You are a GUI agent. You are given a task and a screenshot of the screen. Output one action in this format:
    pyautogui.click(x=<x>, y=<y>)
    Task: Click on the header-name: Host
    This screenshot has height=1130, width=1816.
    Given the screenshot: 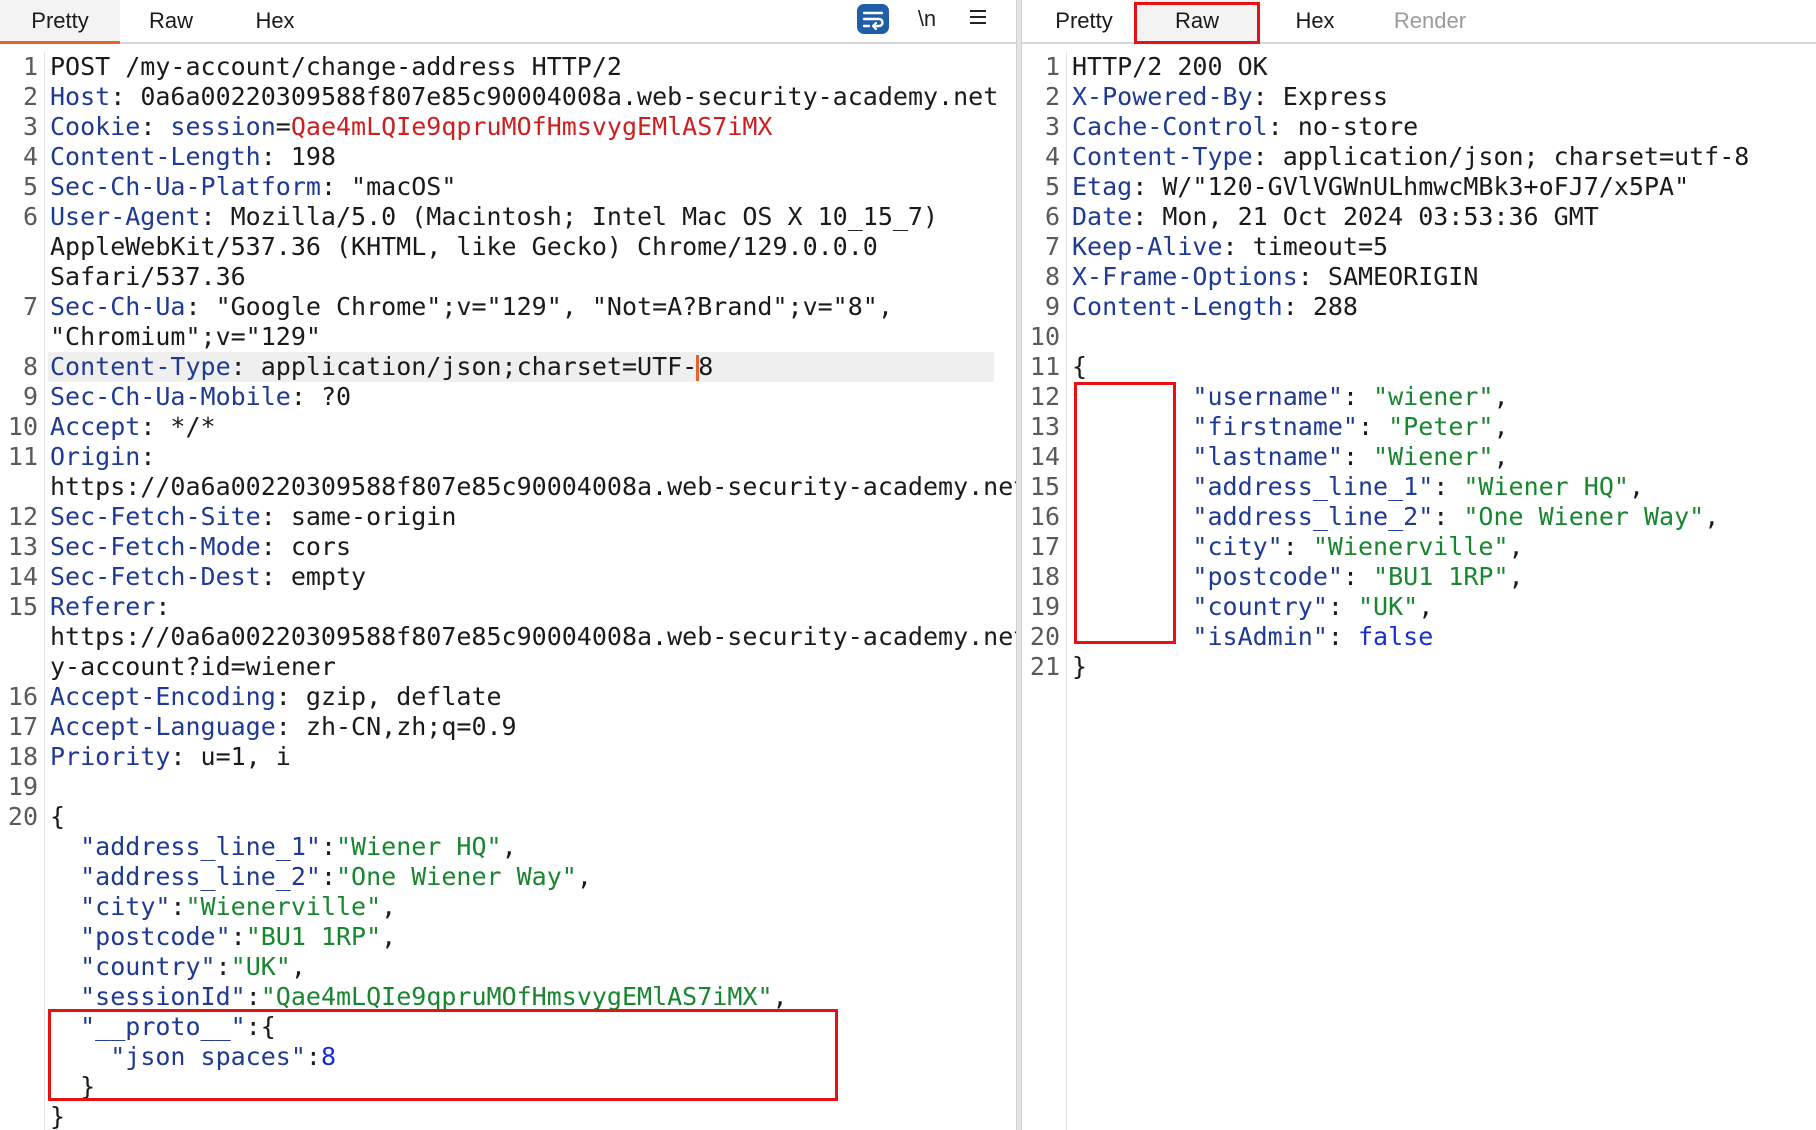 What is the action you would take?
    pyautogui.click(x=80, y=96)
    